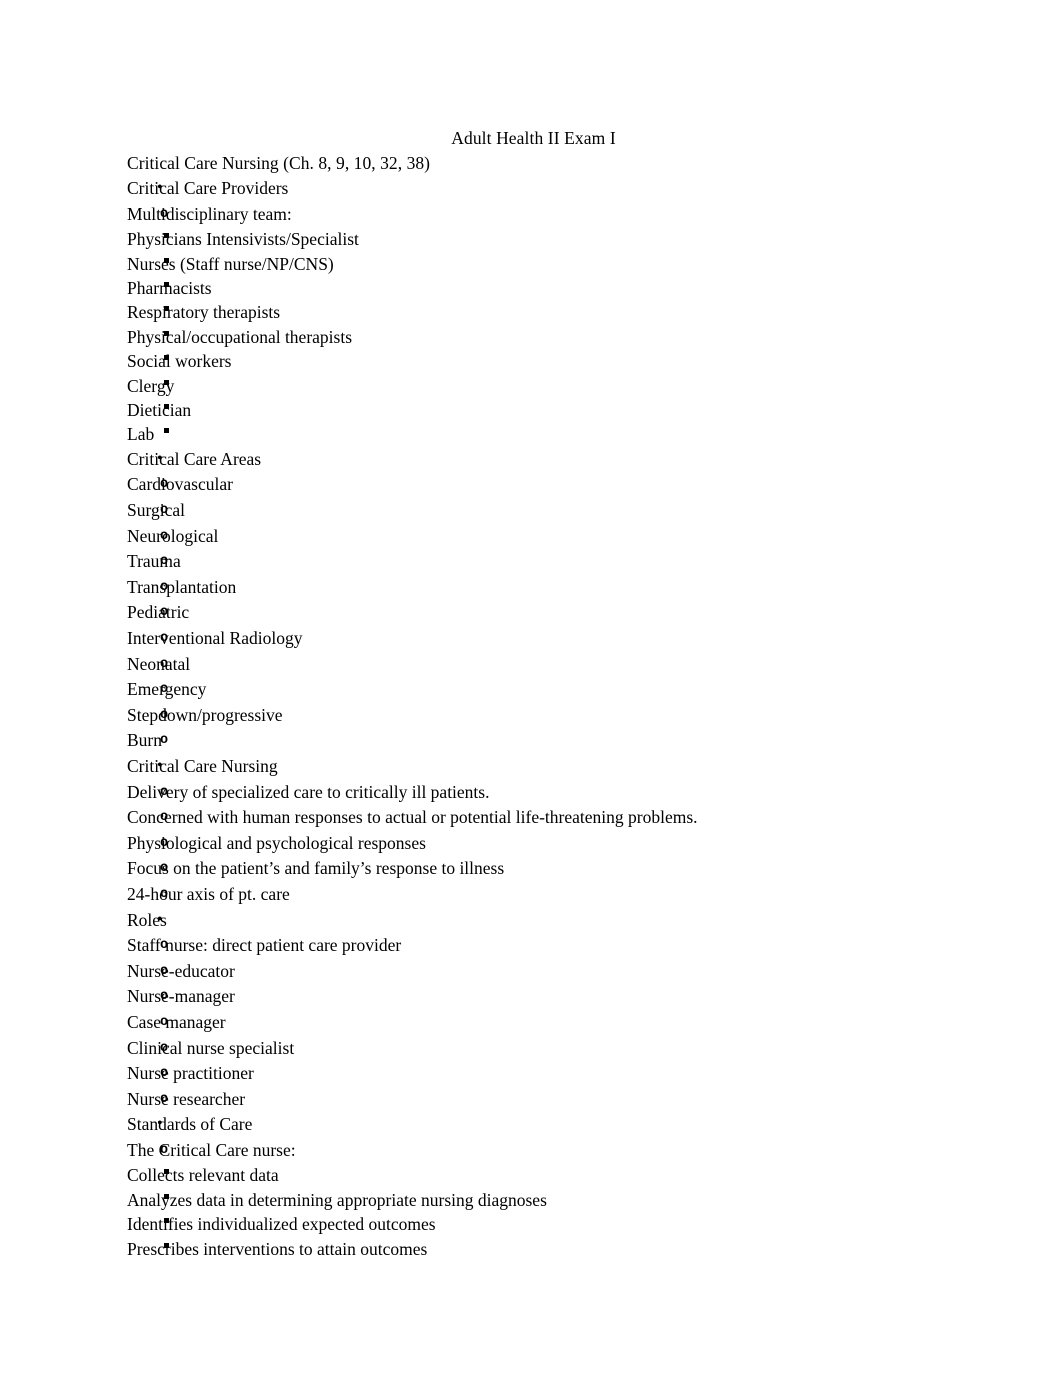  Describe the element at coordinates (151, 385) in the screenshot. I see `outline-text-level3: Clergy` at that location.